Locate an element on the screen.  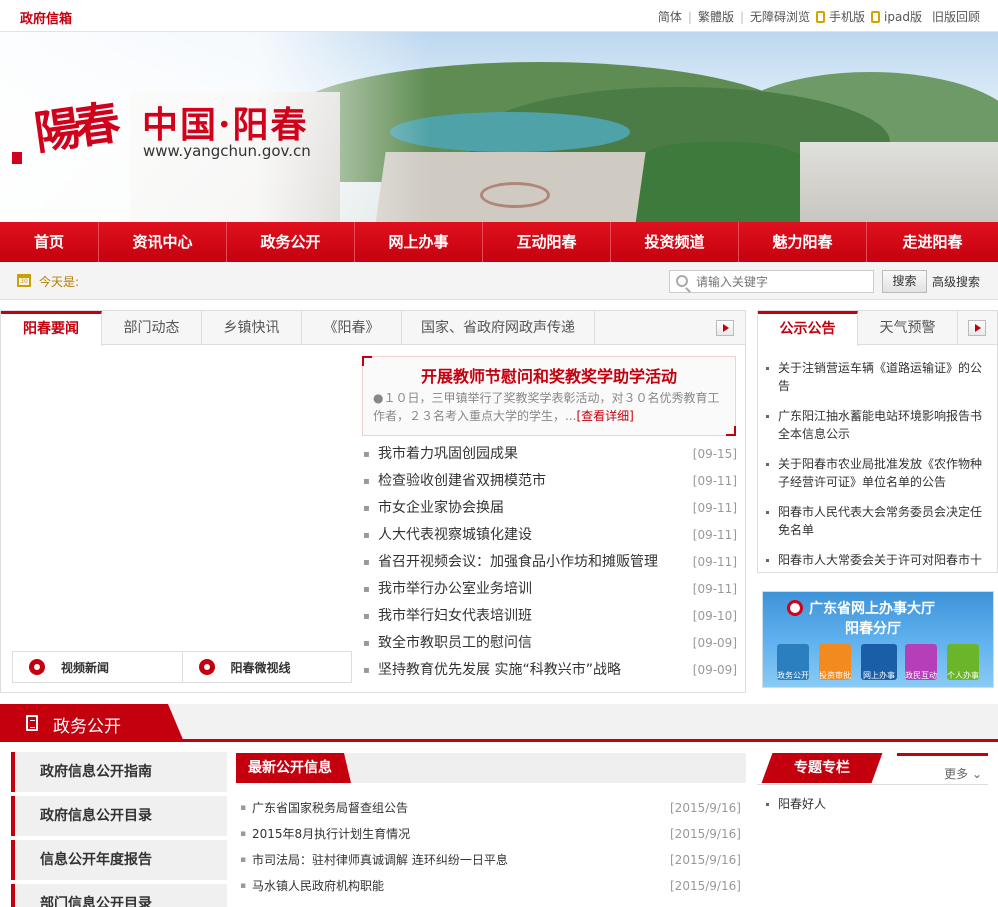
list-item: ▪ 坚持教育优先发展 实施“科教兴市”战略 [09-09] is located at coordinates (550, 670).